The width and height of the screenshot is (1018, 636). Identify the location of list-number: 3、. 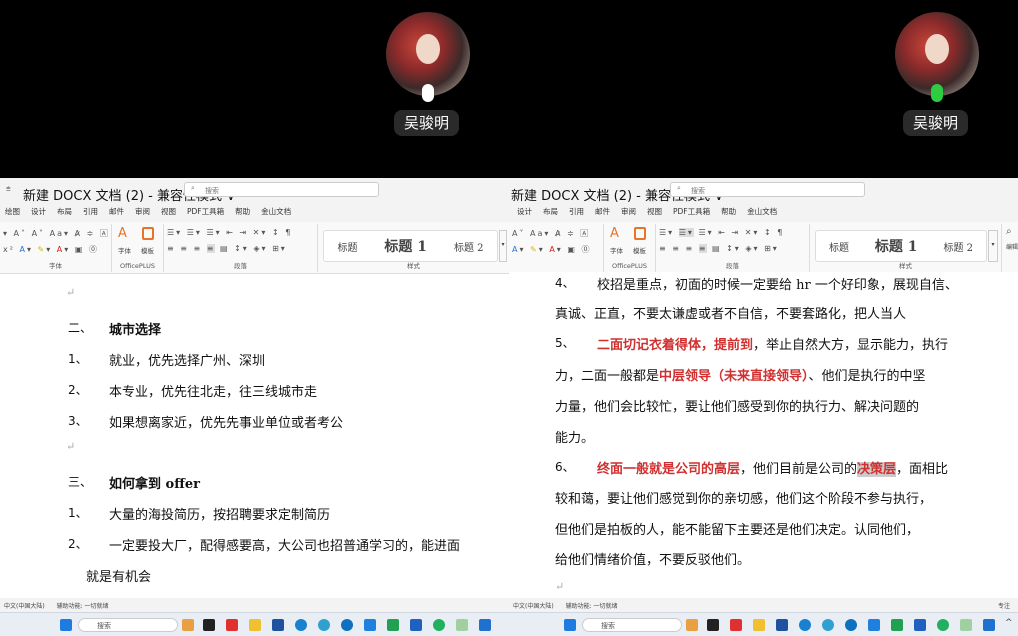
(78, 421).